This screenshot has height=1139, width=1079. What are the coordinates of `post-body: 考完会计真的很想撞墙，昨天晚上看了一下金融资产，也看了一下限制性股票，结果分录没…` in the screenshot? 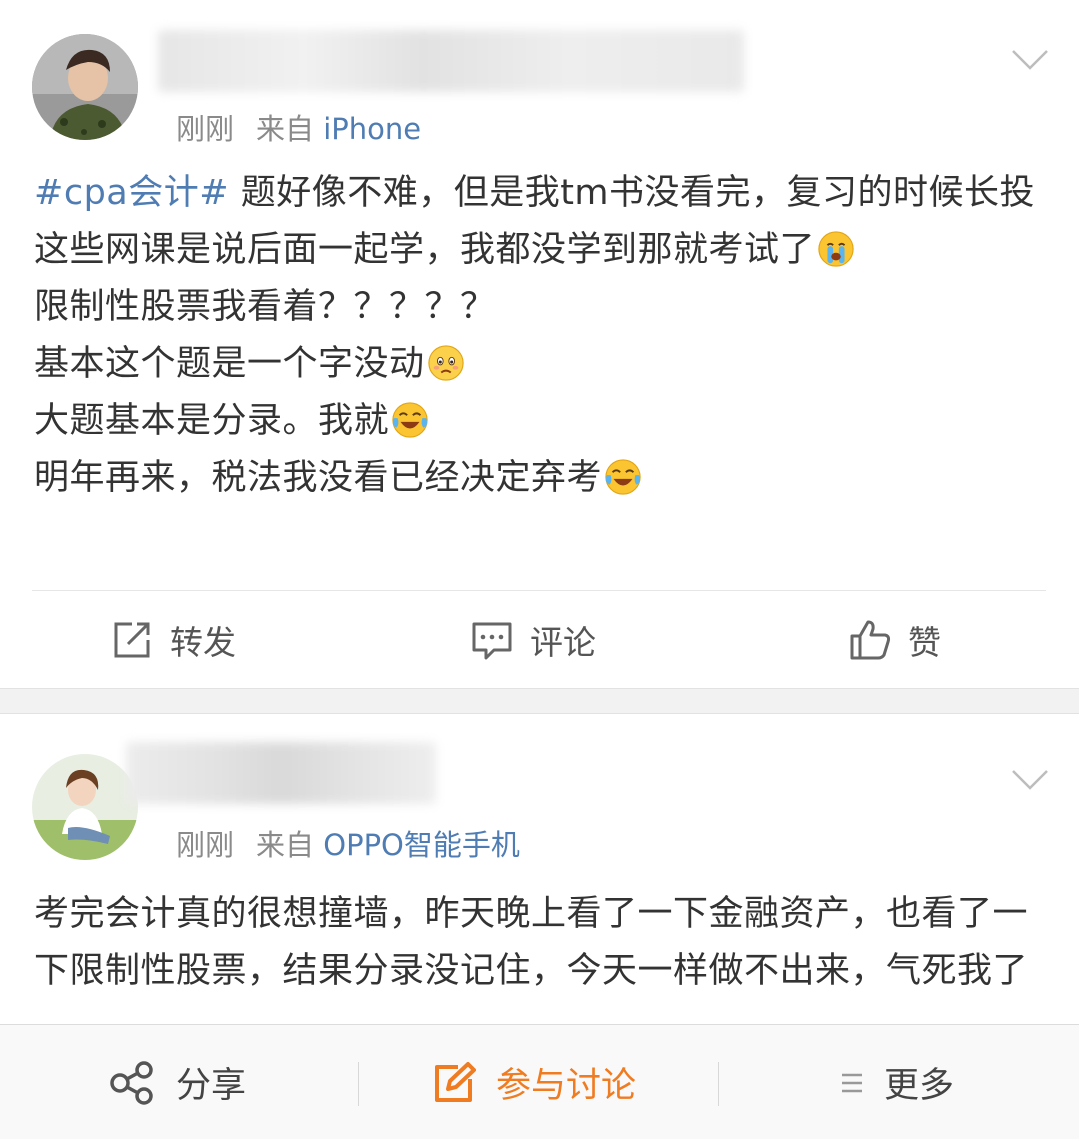 It's located at (539, 943).